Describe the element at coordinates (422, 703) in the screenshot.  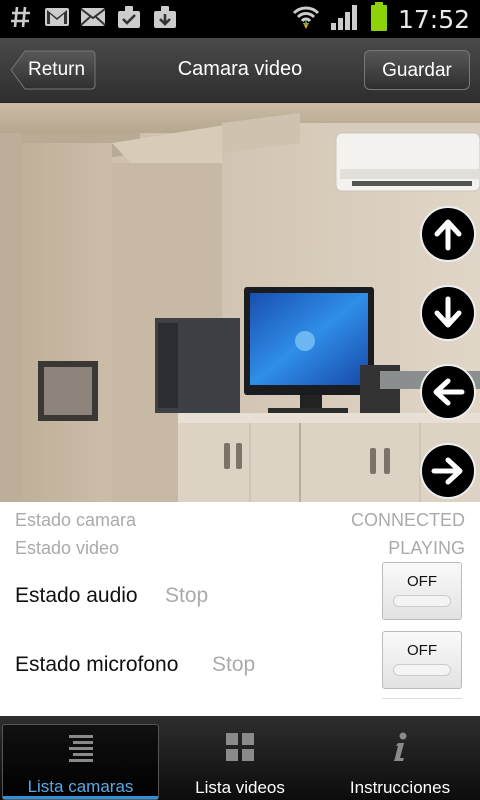
I see `next-toggle-edge` at that location.